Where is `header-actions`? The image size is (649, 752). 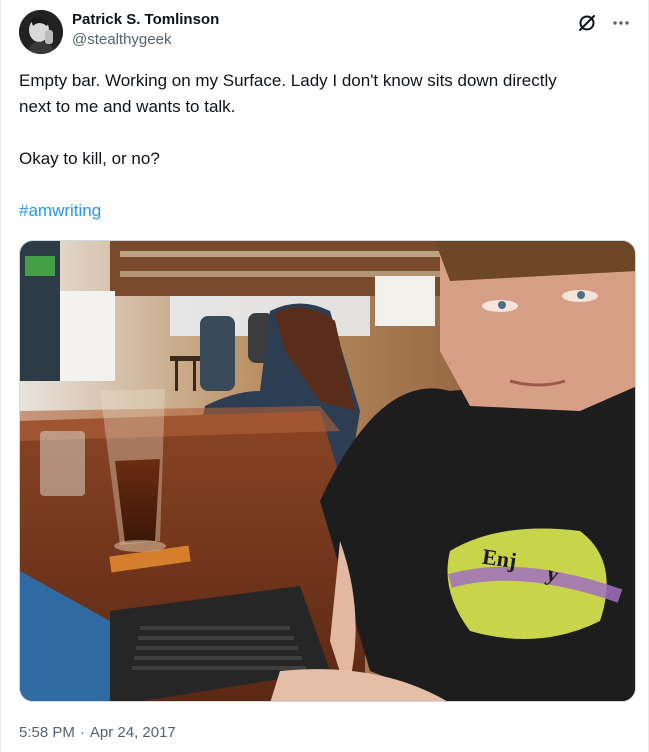
header-actions is located at coordinates (604, 23).